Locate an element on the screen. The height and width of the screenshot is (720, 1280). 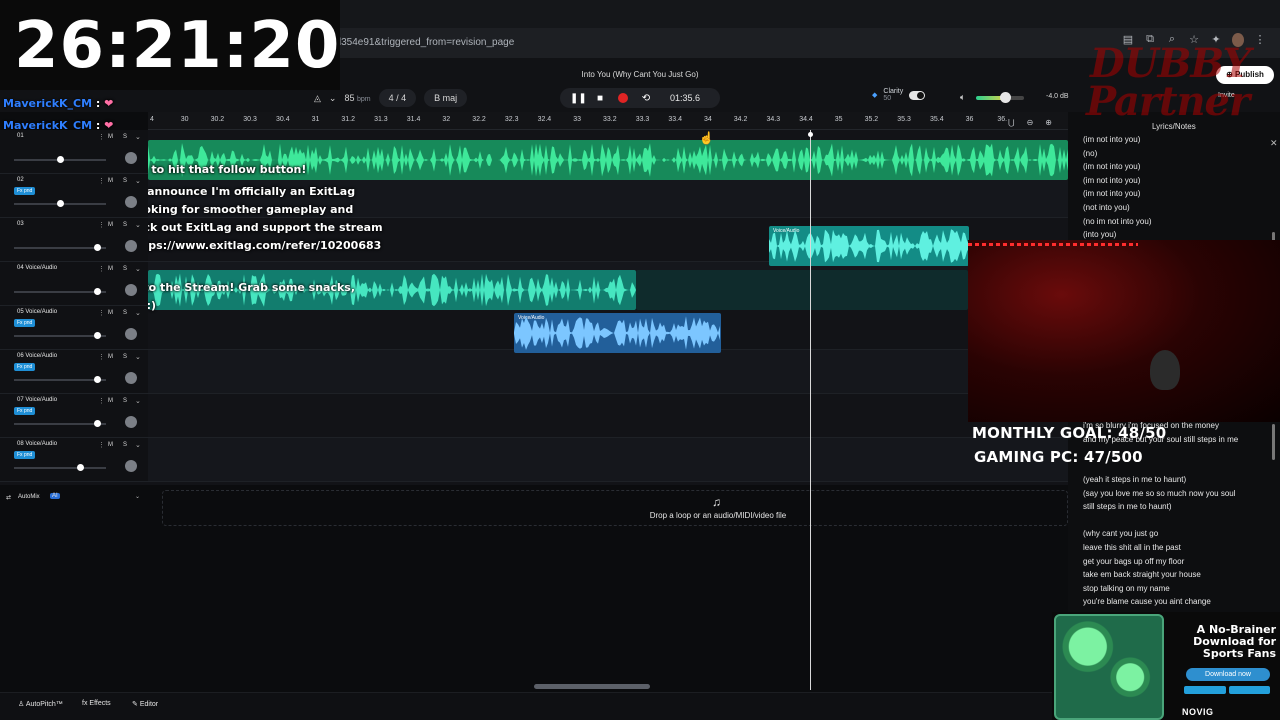
record-button is located at coordinates (623, 98).